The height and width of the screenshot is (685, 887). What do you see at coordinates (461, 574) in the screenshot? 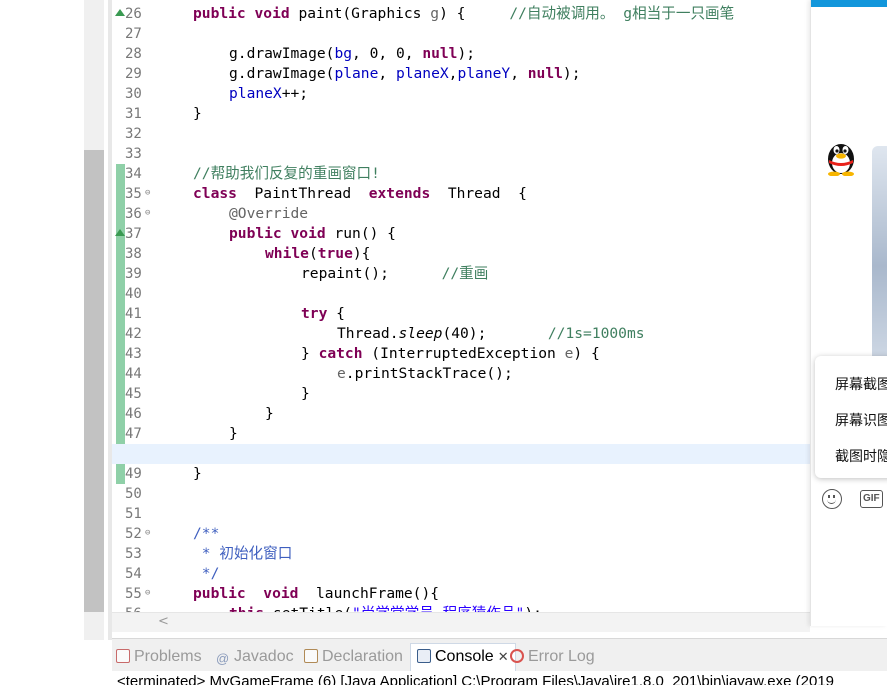
I see `code-line: */` at bounding box center [461, 574].